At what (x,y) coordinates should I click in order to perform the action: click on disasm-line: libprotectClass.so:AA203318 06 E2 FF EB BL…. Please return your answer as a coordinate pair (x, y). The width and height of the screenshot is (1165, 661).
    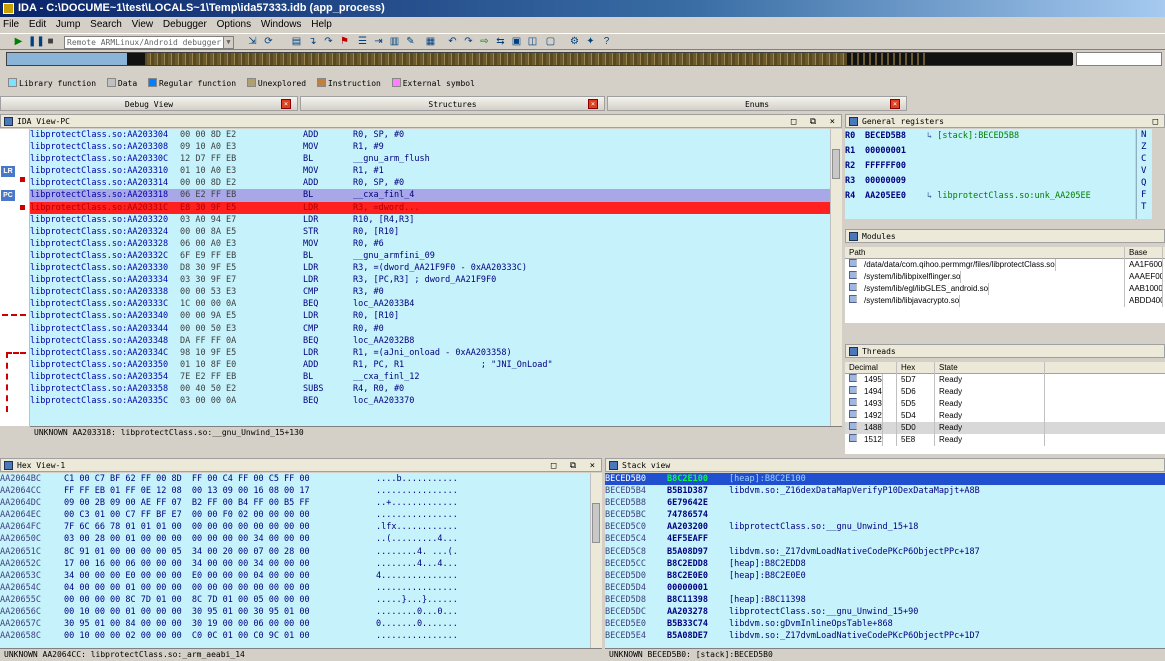
    Looking at the image, I should click on (430, 195).